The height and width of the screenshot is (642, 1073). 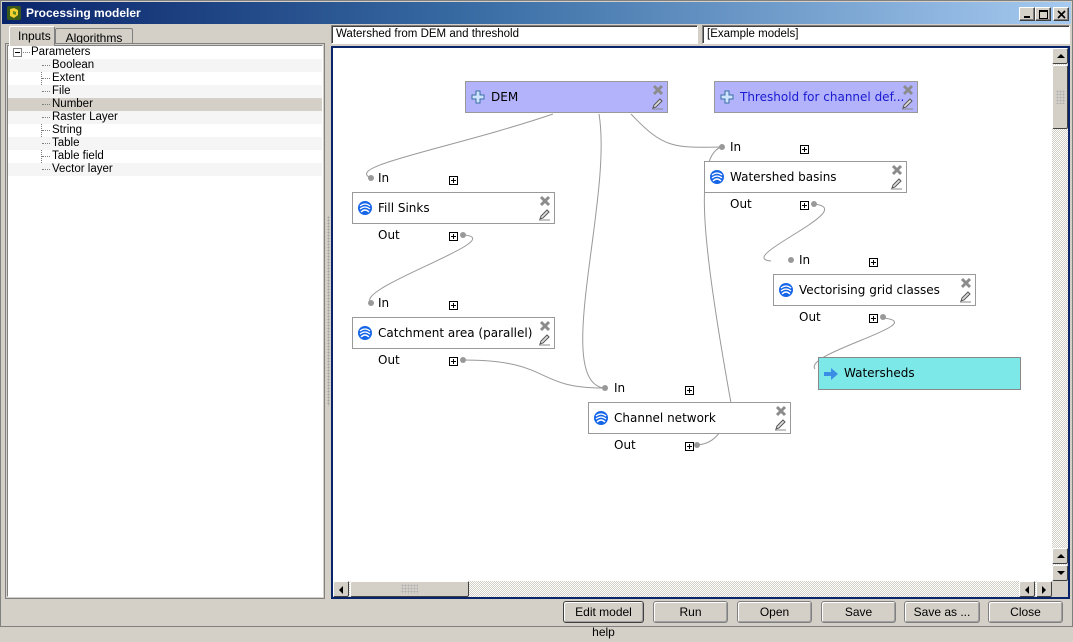 I want to click on scroll-left-button, so click(x=341, y=589).